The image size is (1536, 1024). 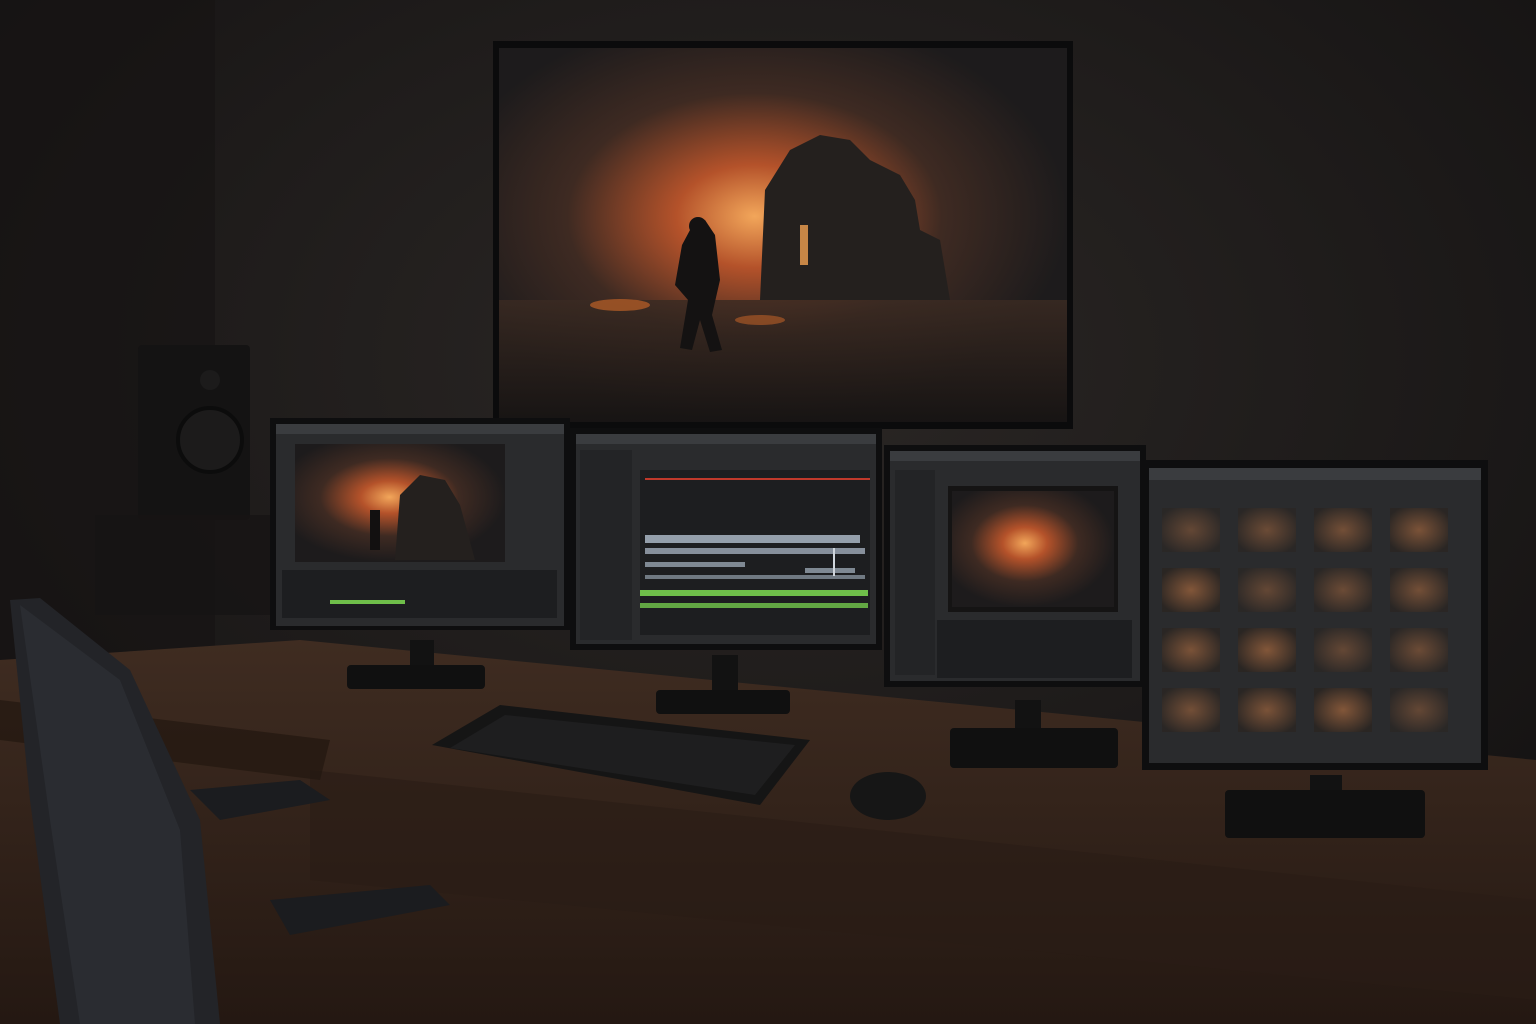 I want to click on monitor-3-sidebar, so click(x=915, y=572).